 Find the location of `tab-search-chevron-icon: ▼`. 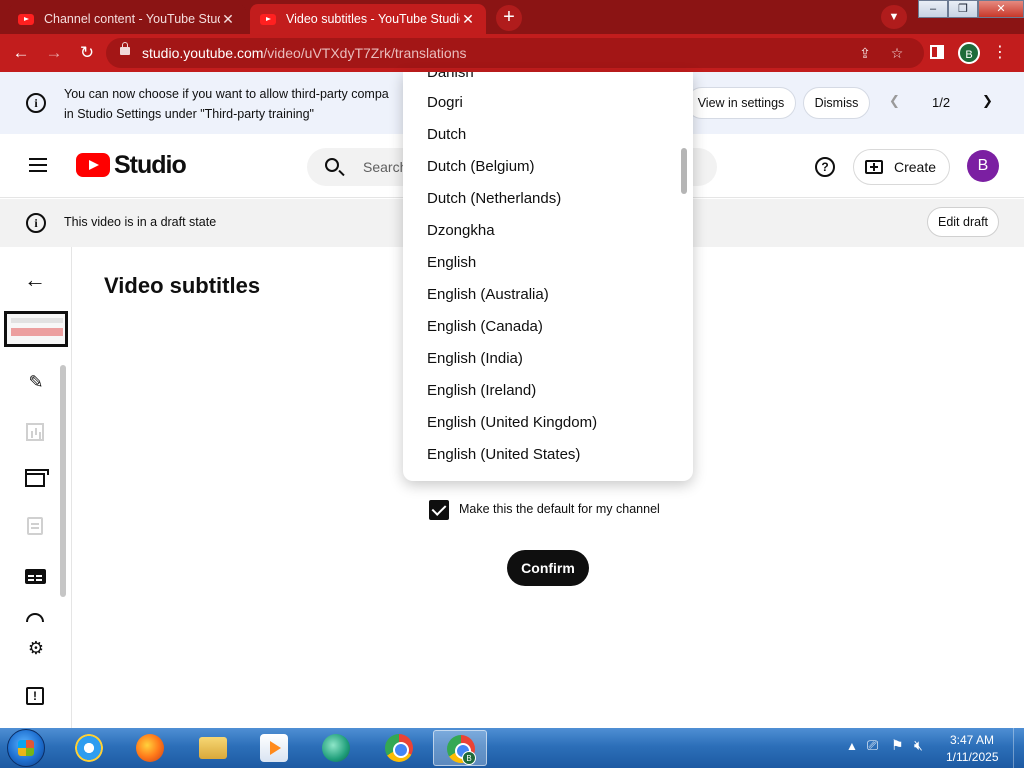

tab-search-chevron-icon: ▼ is located at coordinates (894, 17).